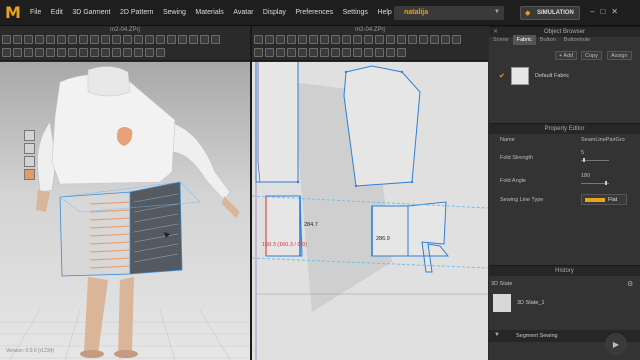 The image size is (640, 360). Describe the element at coordinates (595, 160) in the screenshot. I see `fold-strength-slider` at that location.